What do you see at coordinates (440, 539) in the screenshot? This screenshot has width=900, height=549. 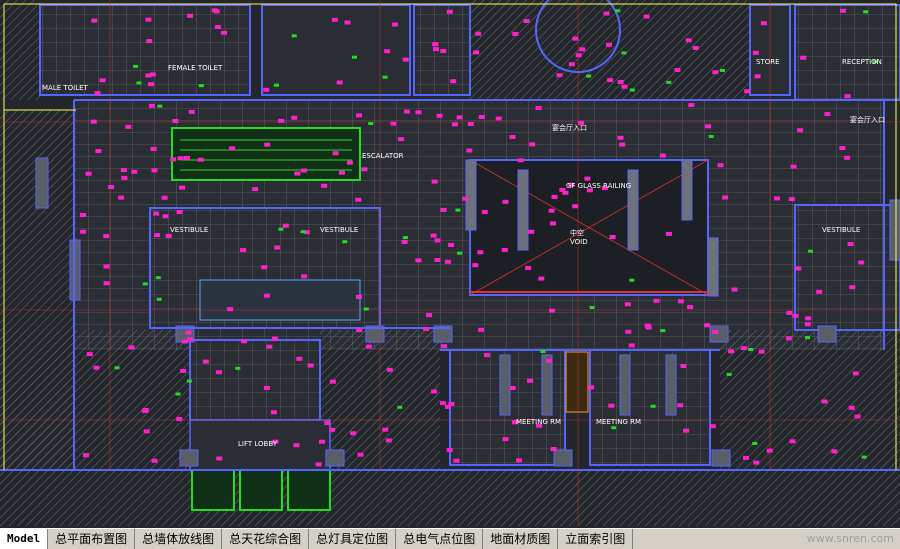 I see `tab-layout-5: 总电气点位图` at bounding box center [440, 539].